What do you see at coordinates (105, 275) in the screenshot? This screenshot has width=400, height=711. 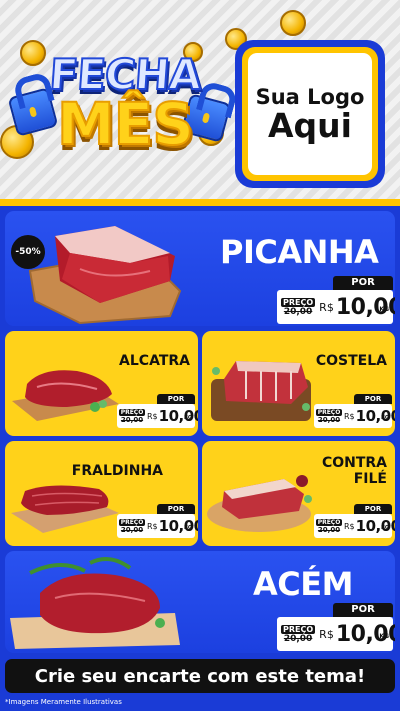 I see `picanha-image` at bounding box center [105, 275].